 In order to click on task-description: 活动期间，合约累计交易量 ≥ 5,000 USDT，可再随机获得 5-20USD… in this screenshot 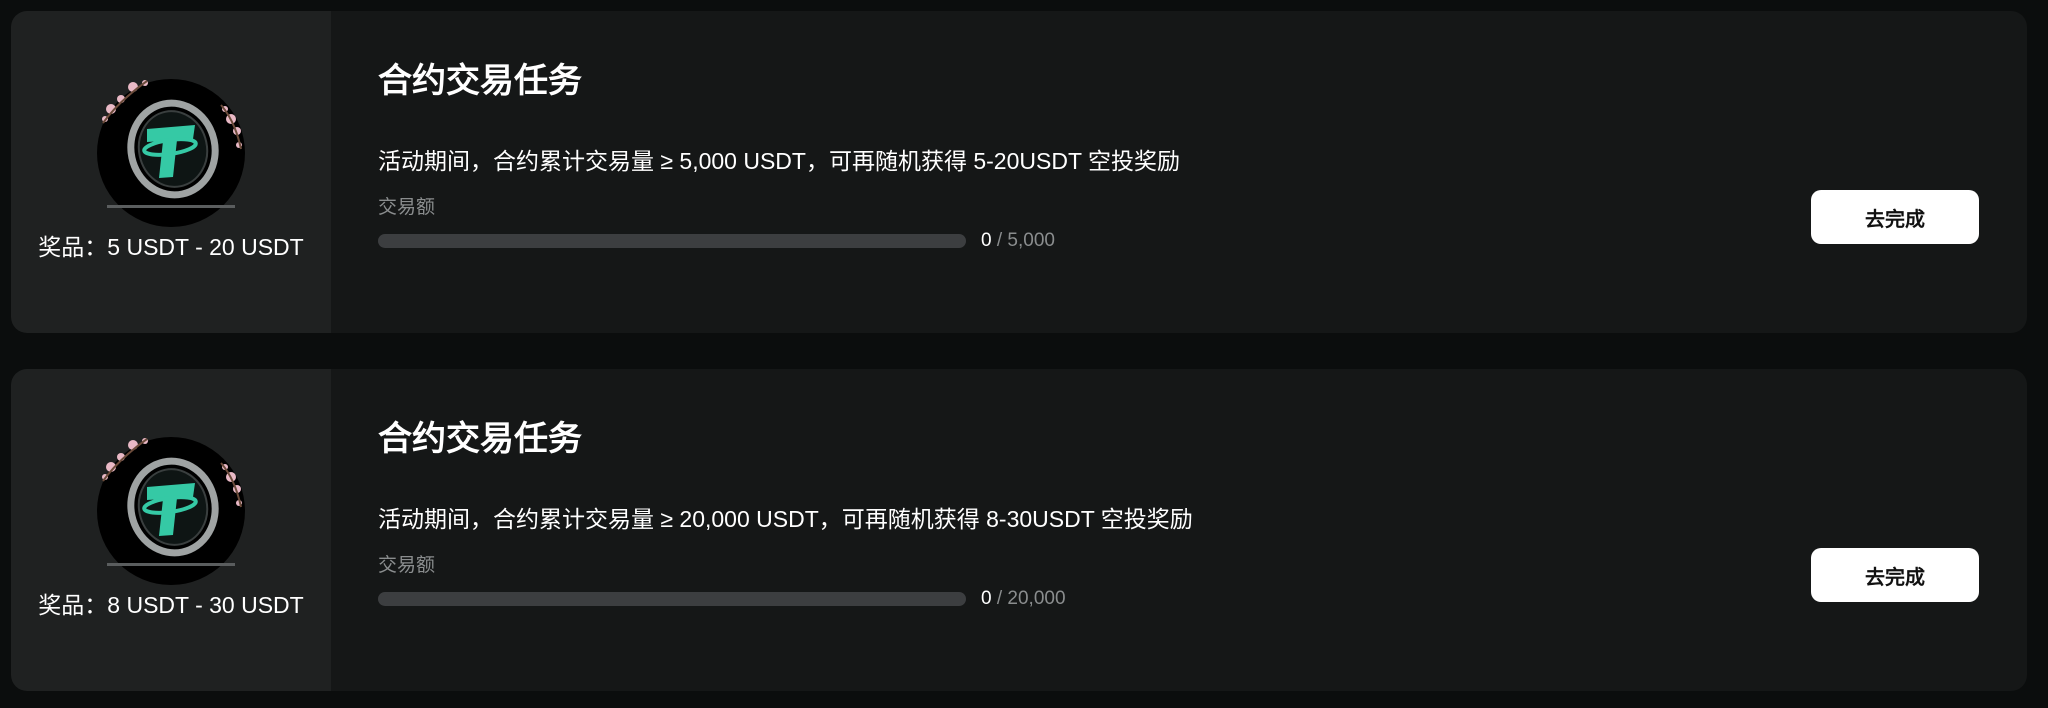, I will do `click(779, 161)`.